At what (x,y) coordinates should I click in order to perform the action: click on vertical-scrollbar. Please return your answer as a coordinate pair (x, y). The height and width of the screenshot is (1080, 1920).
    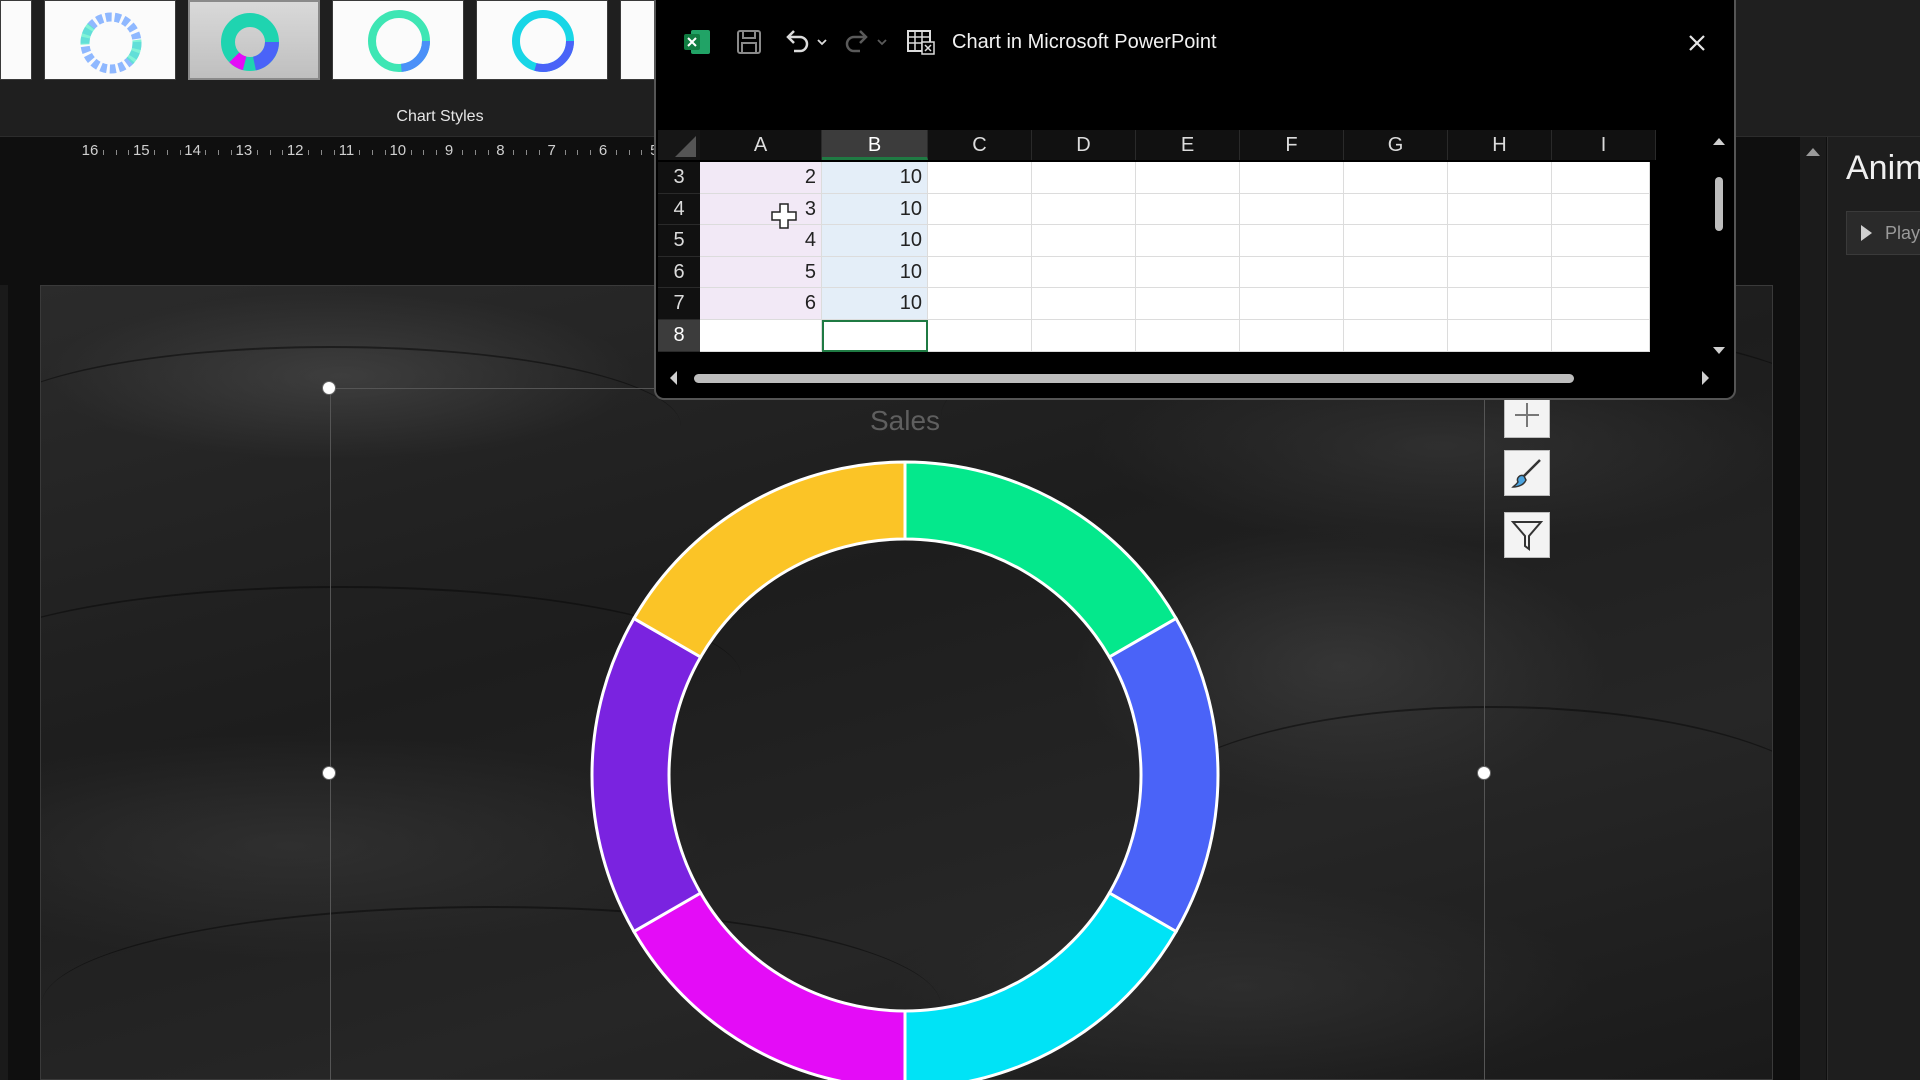
    Looking at the image, I should click on (1813, 608).